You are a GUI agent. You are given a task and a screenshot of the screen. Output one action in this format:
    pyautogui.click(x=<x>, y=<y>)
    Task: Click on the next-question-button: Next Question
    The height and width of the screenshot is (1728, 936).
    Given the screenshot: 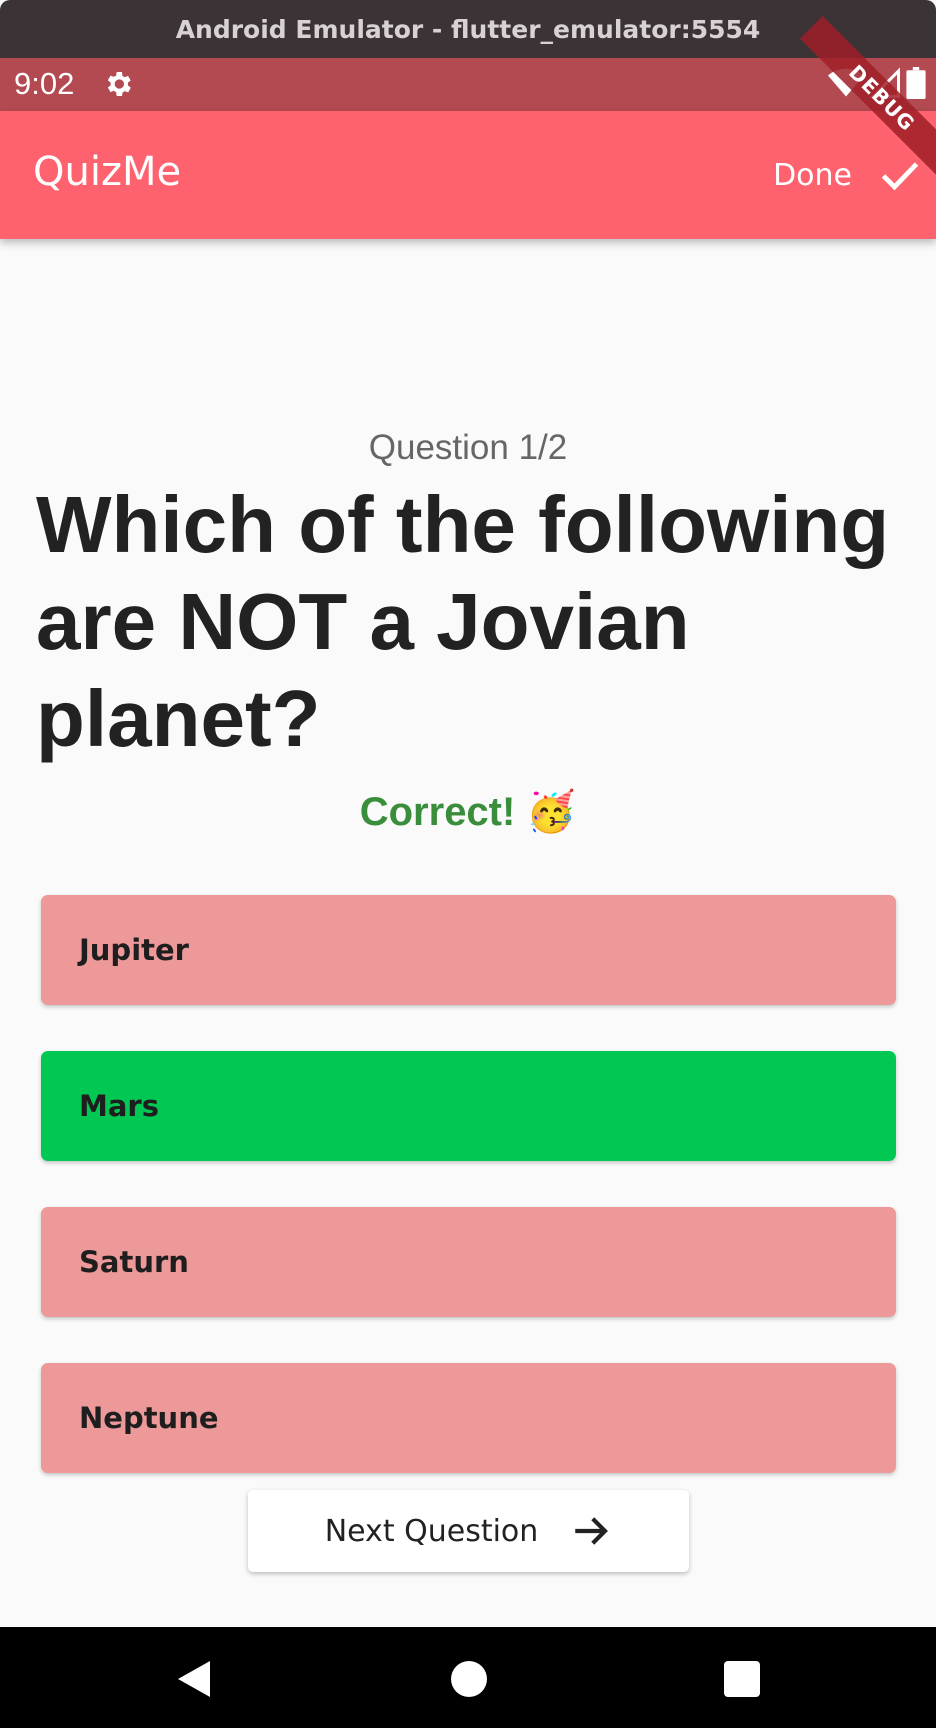 What is the action you would take?
    pyautogui.click(x=468, y=1531)
    